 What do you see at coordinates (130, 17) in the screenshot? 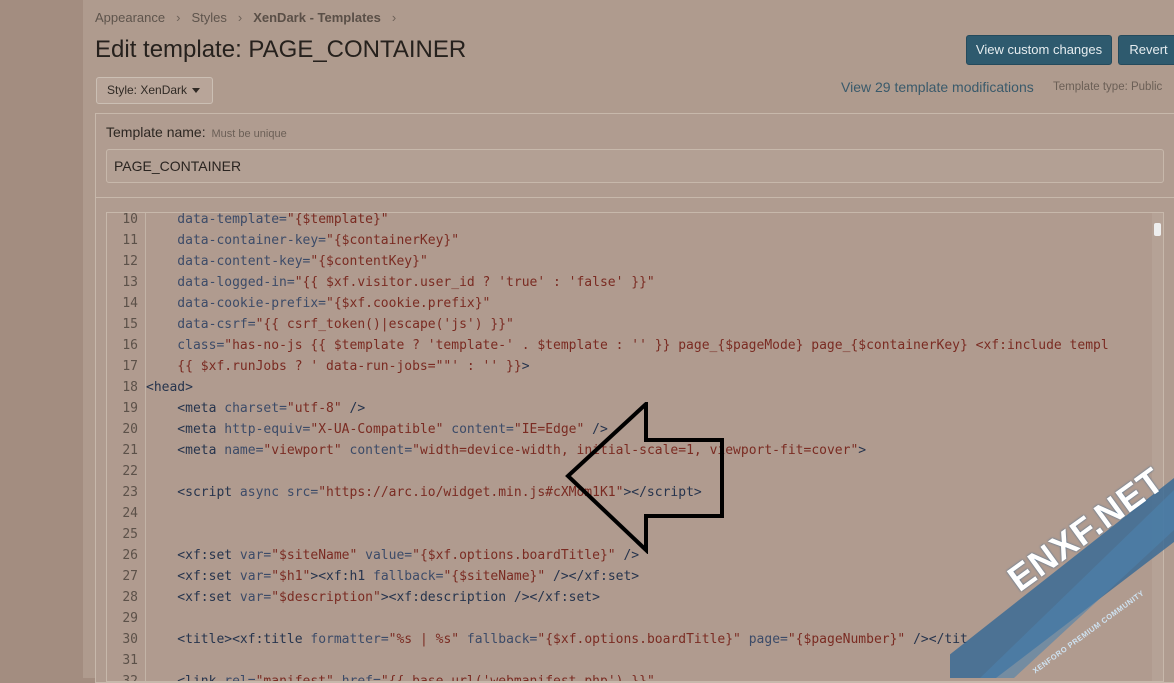
I see `breadcrumb-appearance: Appearance` at bounding box center [130, 17].